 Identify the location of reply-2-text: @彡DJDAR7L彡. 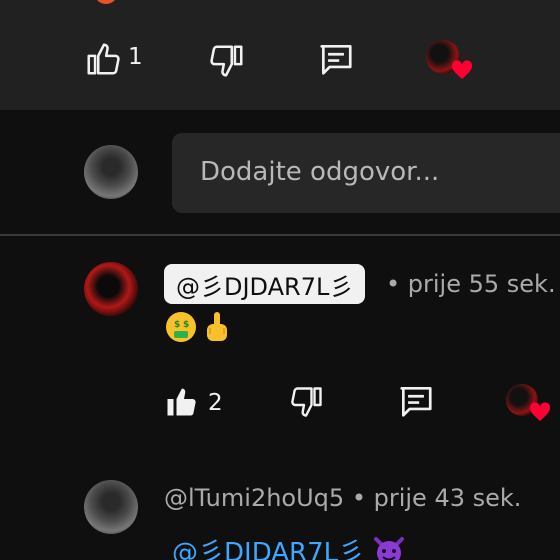
(289, 546).